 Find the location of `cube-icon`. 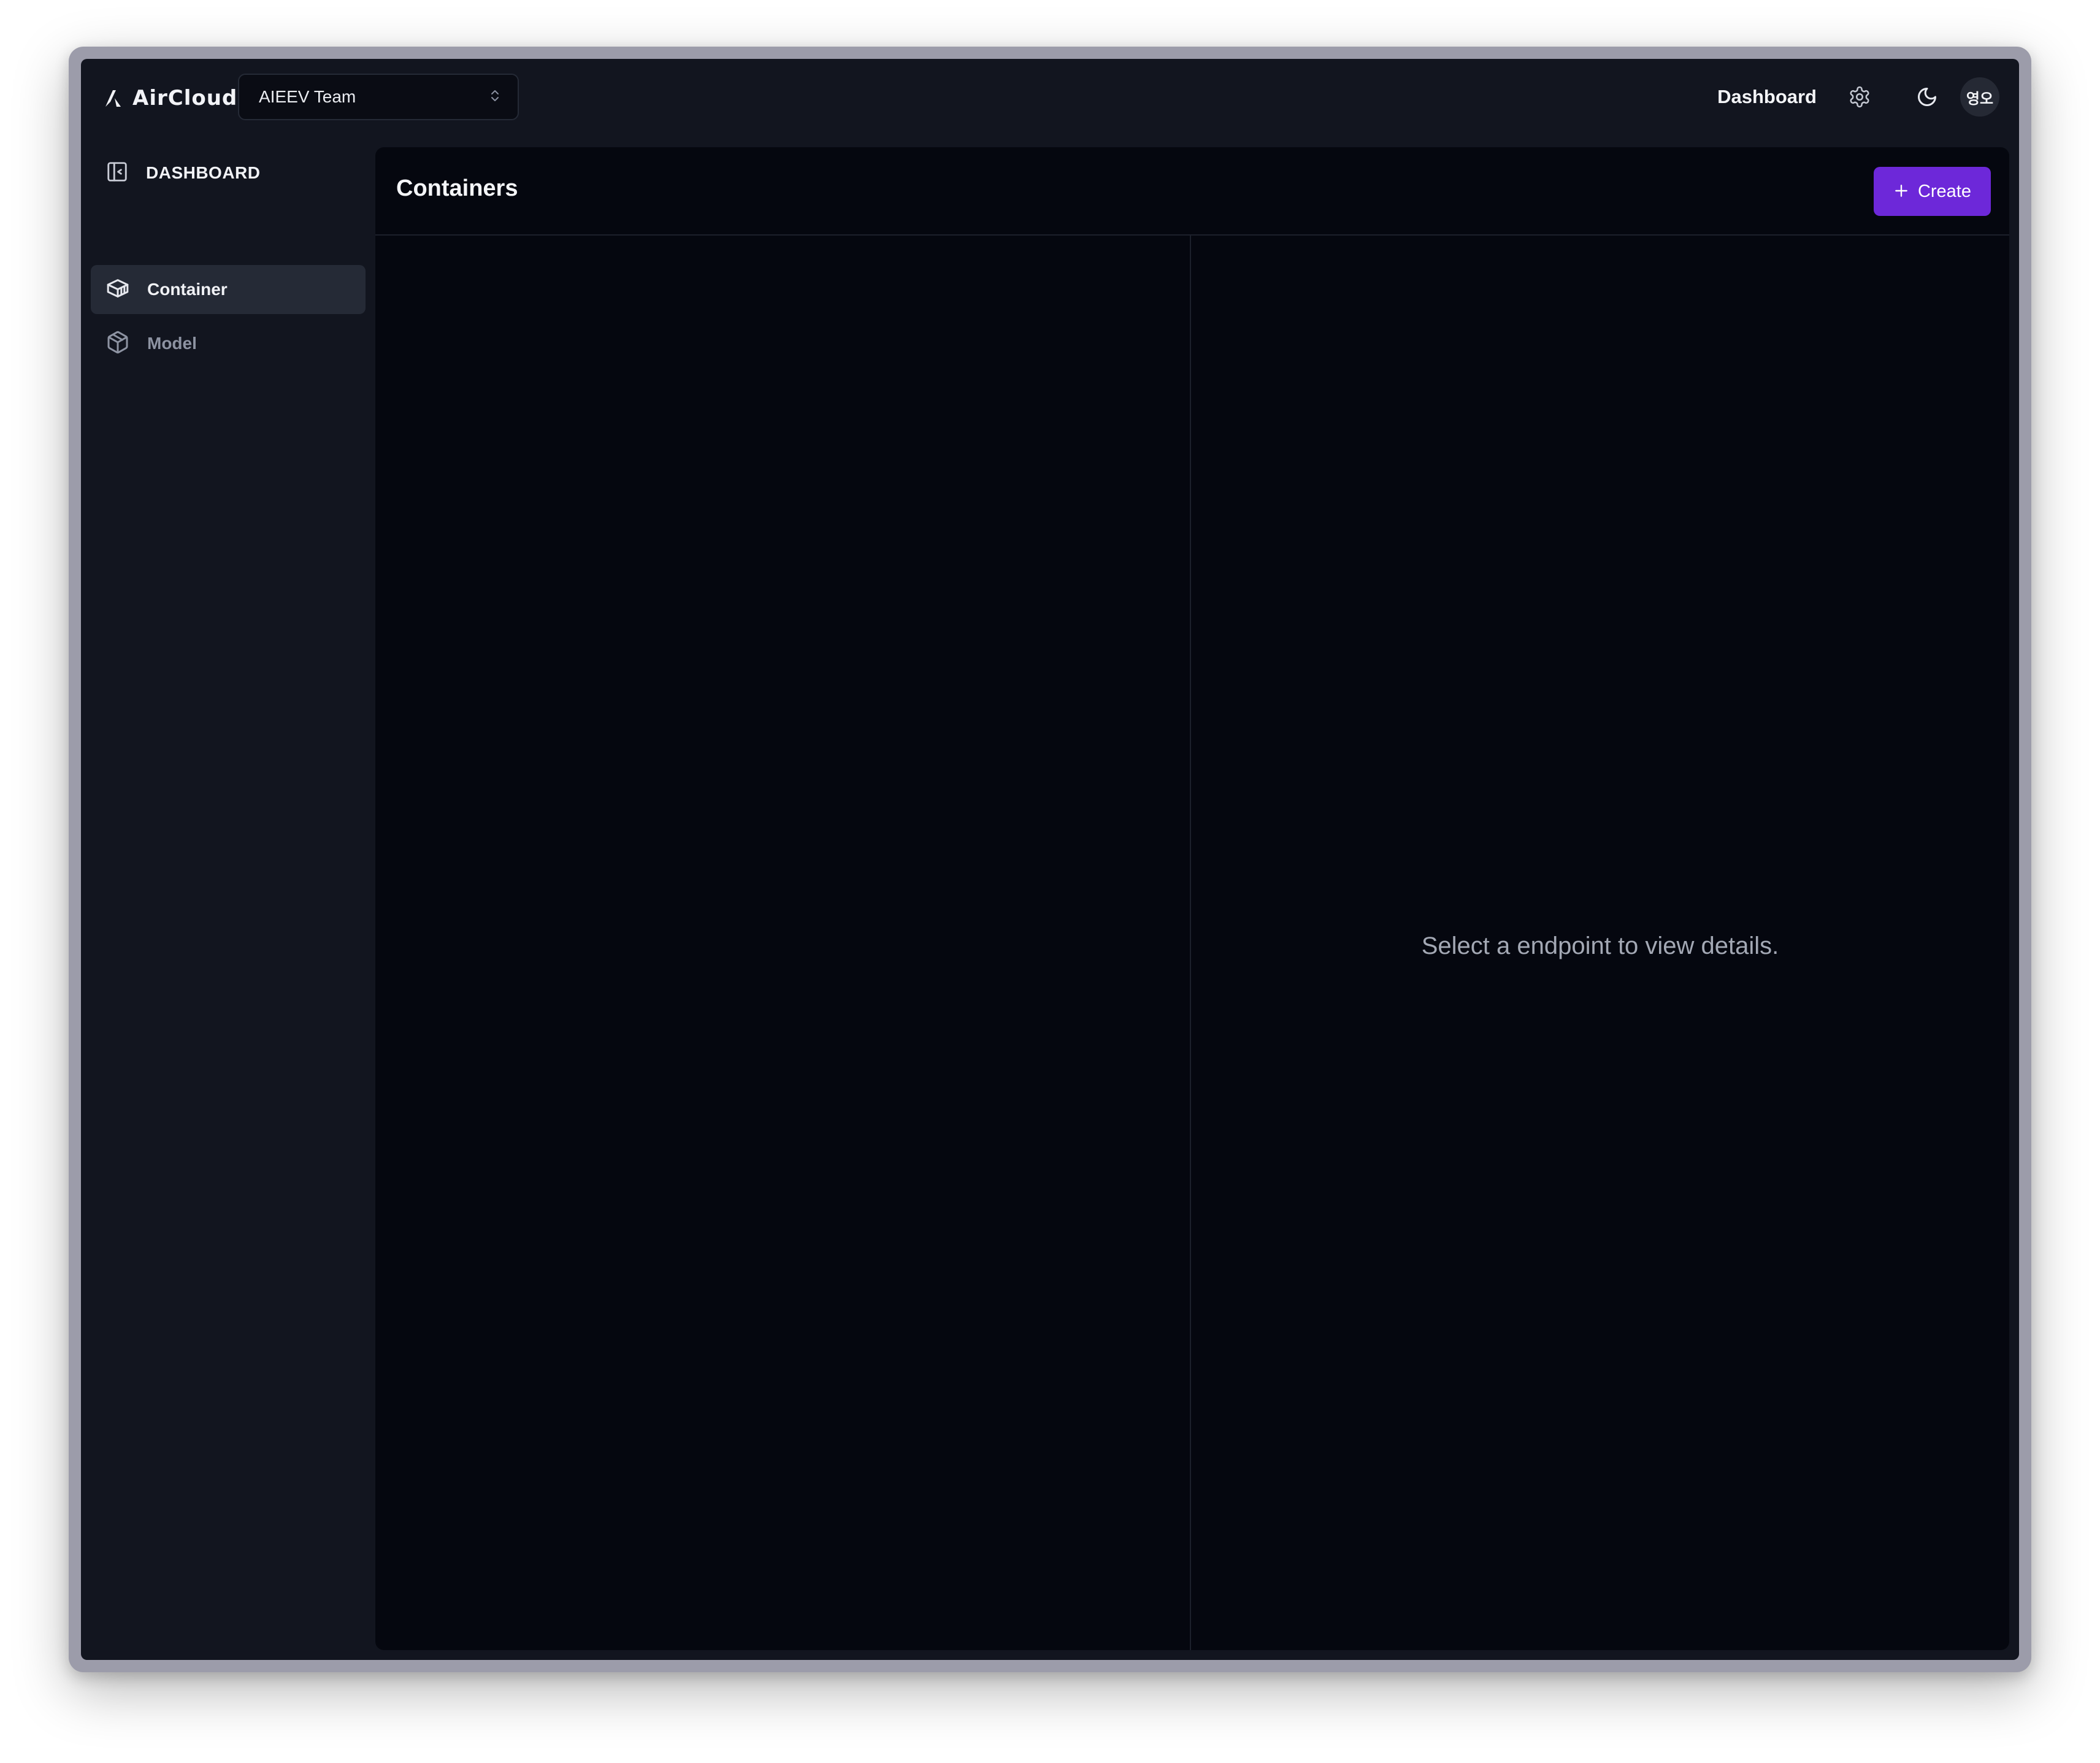

cube-icon is located at coordinates (117, 344).